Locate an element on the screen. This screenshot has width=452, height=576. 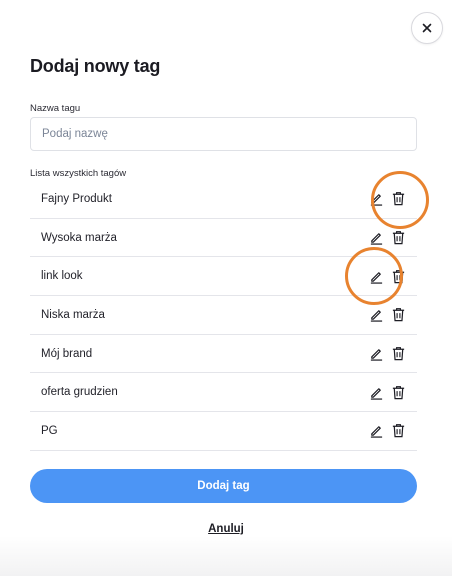
tag-name: Fajny Produkt is located at coordinates (76, 198).